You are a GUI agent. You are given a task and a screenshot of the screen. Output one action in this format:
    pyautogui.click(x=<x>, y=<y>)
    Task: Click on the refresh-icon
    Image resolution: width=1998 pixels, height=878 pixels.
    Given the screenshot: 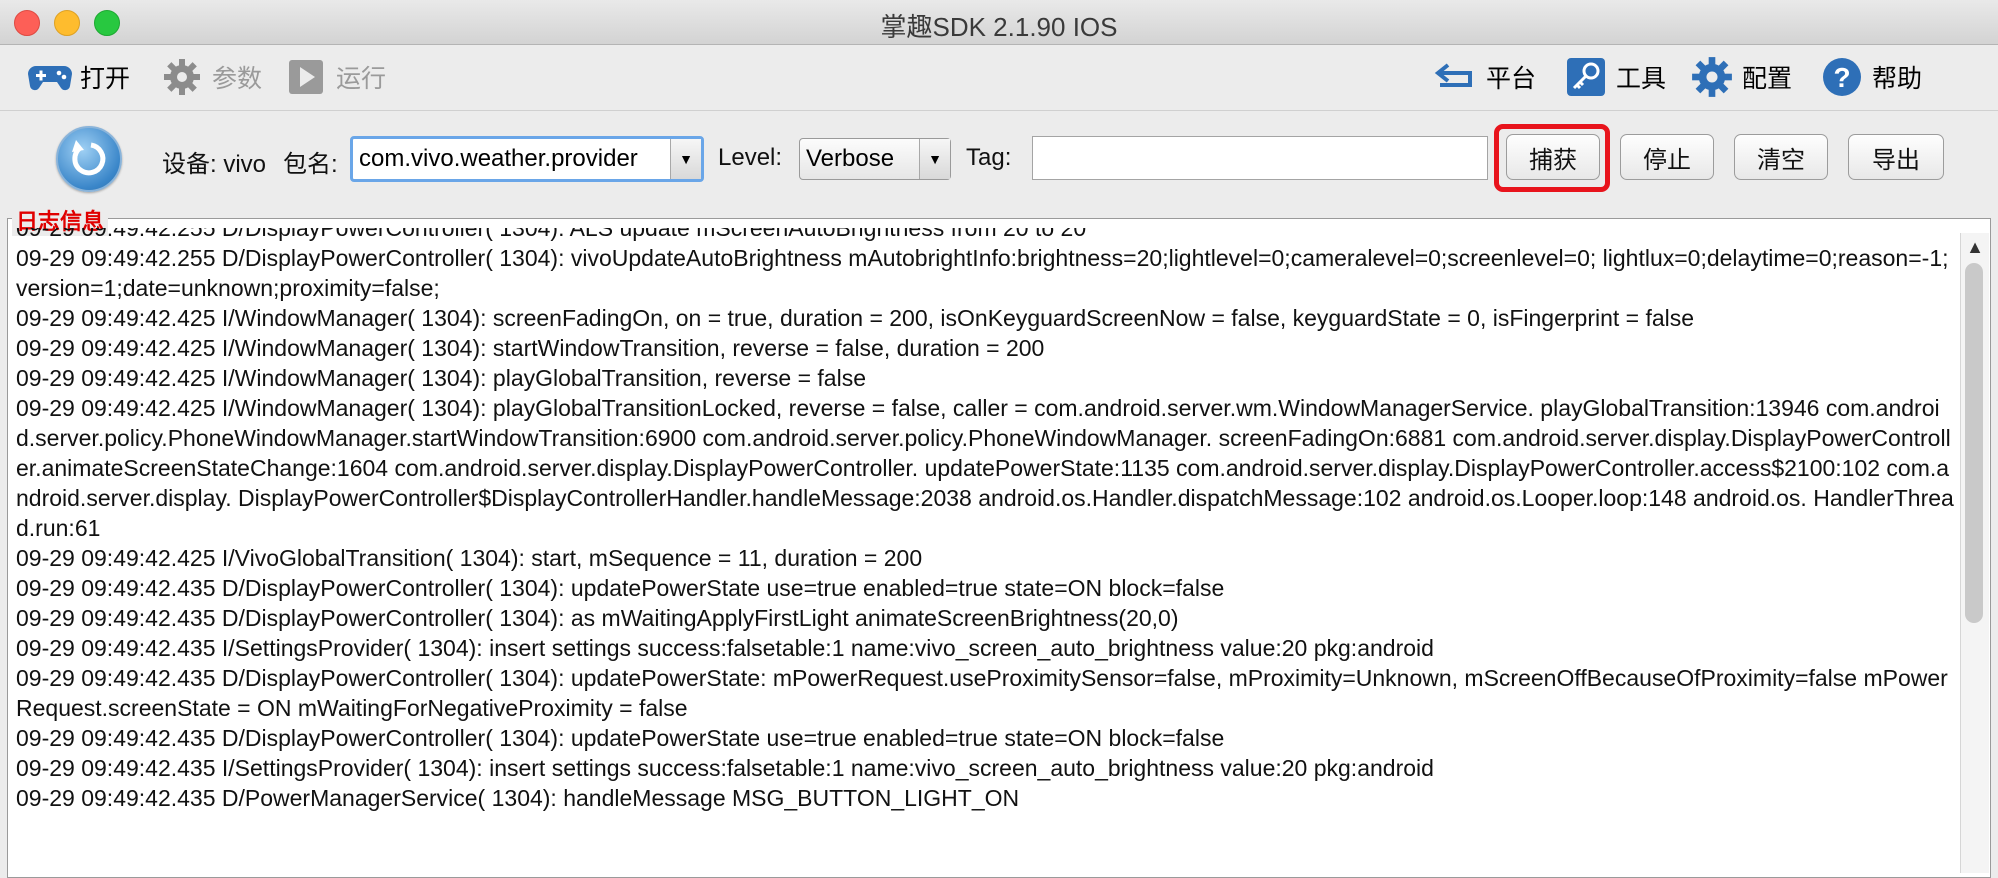 What is the action you would take?
    pyautogui.click(x=89, y=158)
    